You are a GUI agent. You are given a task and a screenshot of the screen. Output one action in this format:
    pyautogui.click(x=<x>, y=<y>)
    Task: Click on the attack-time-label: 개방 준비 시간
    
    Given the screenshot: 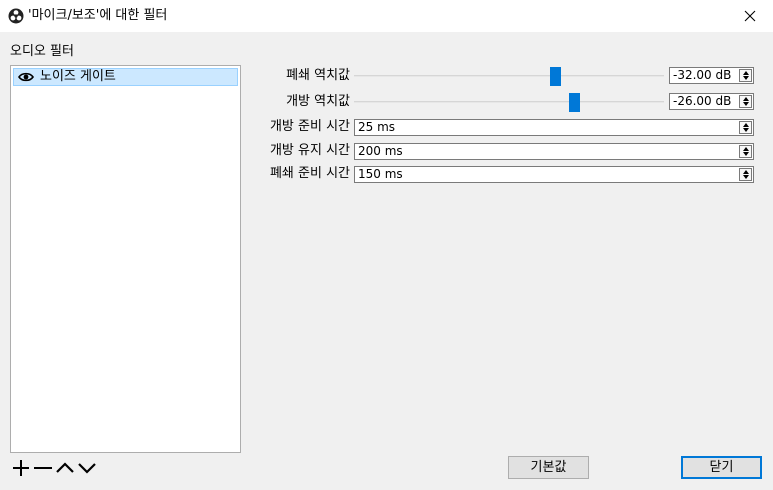 What is the action you would take?
    pyautogui.click(x=175, y=127)
    